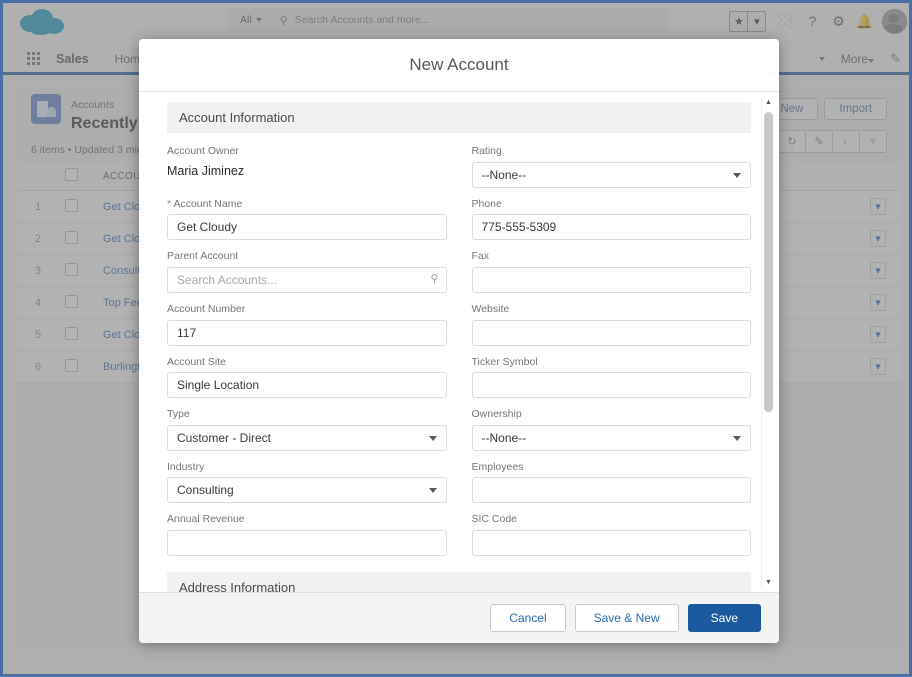  What do you see at coordinates (206, 170) in the screenshot?
I see `value-account-owner: Maria Jiminez` at bounding box center [206, 170].